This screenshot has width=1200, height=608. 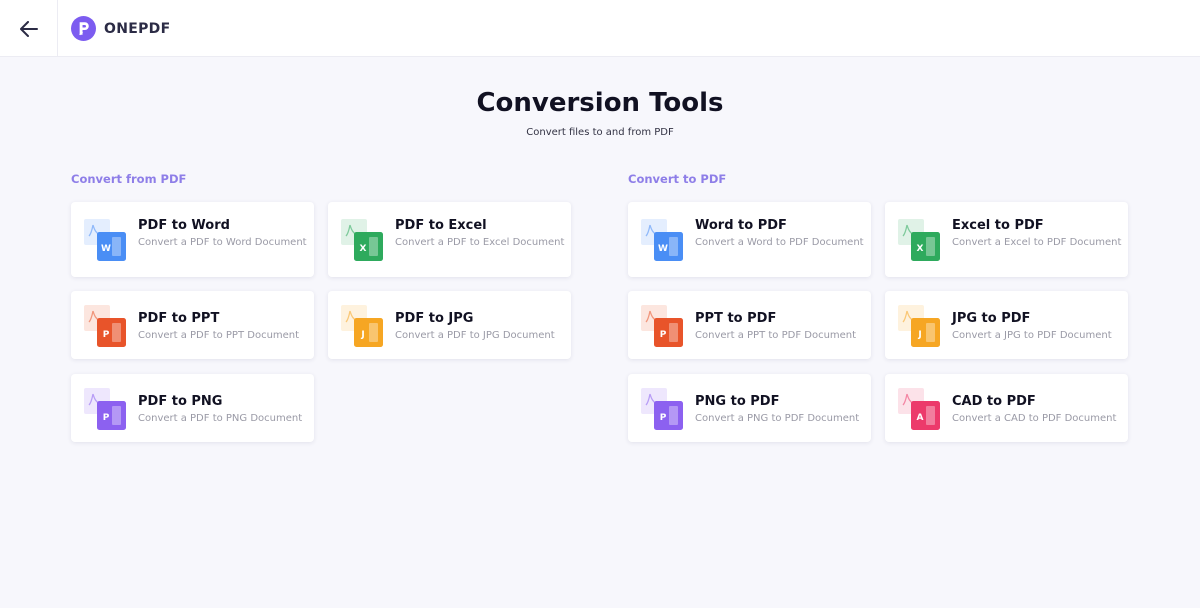 What do you see at coordinates (776, 335) in the screenshot?
I see `tool-card-description: Convert a PPT to PDF Document` at bounding box center [776, 335].